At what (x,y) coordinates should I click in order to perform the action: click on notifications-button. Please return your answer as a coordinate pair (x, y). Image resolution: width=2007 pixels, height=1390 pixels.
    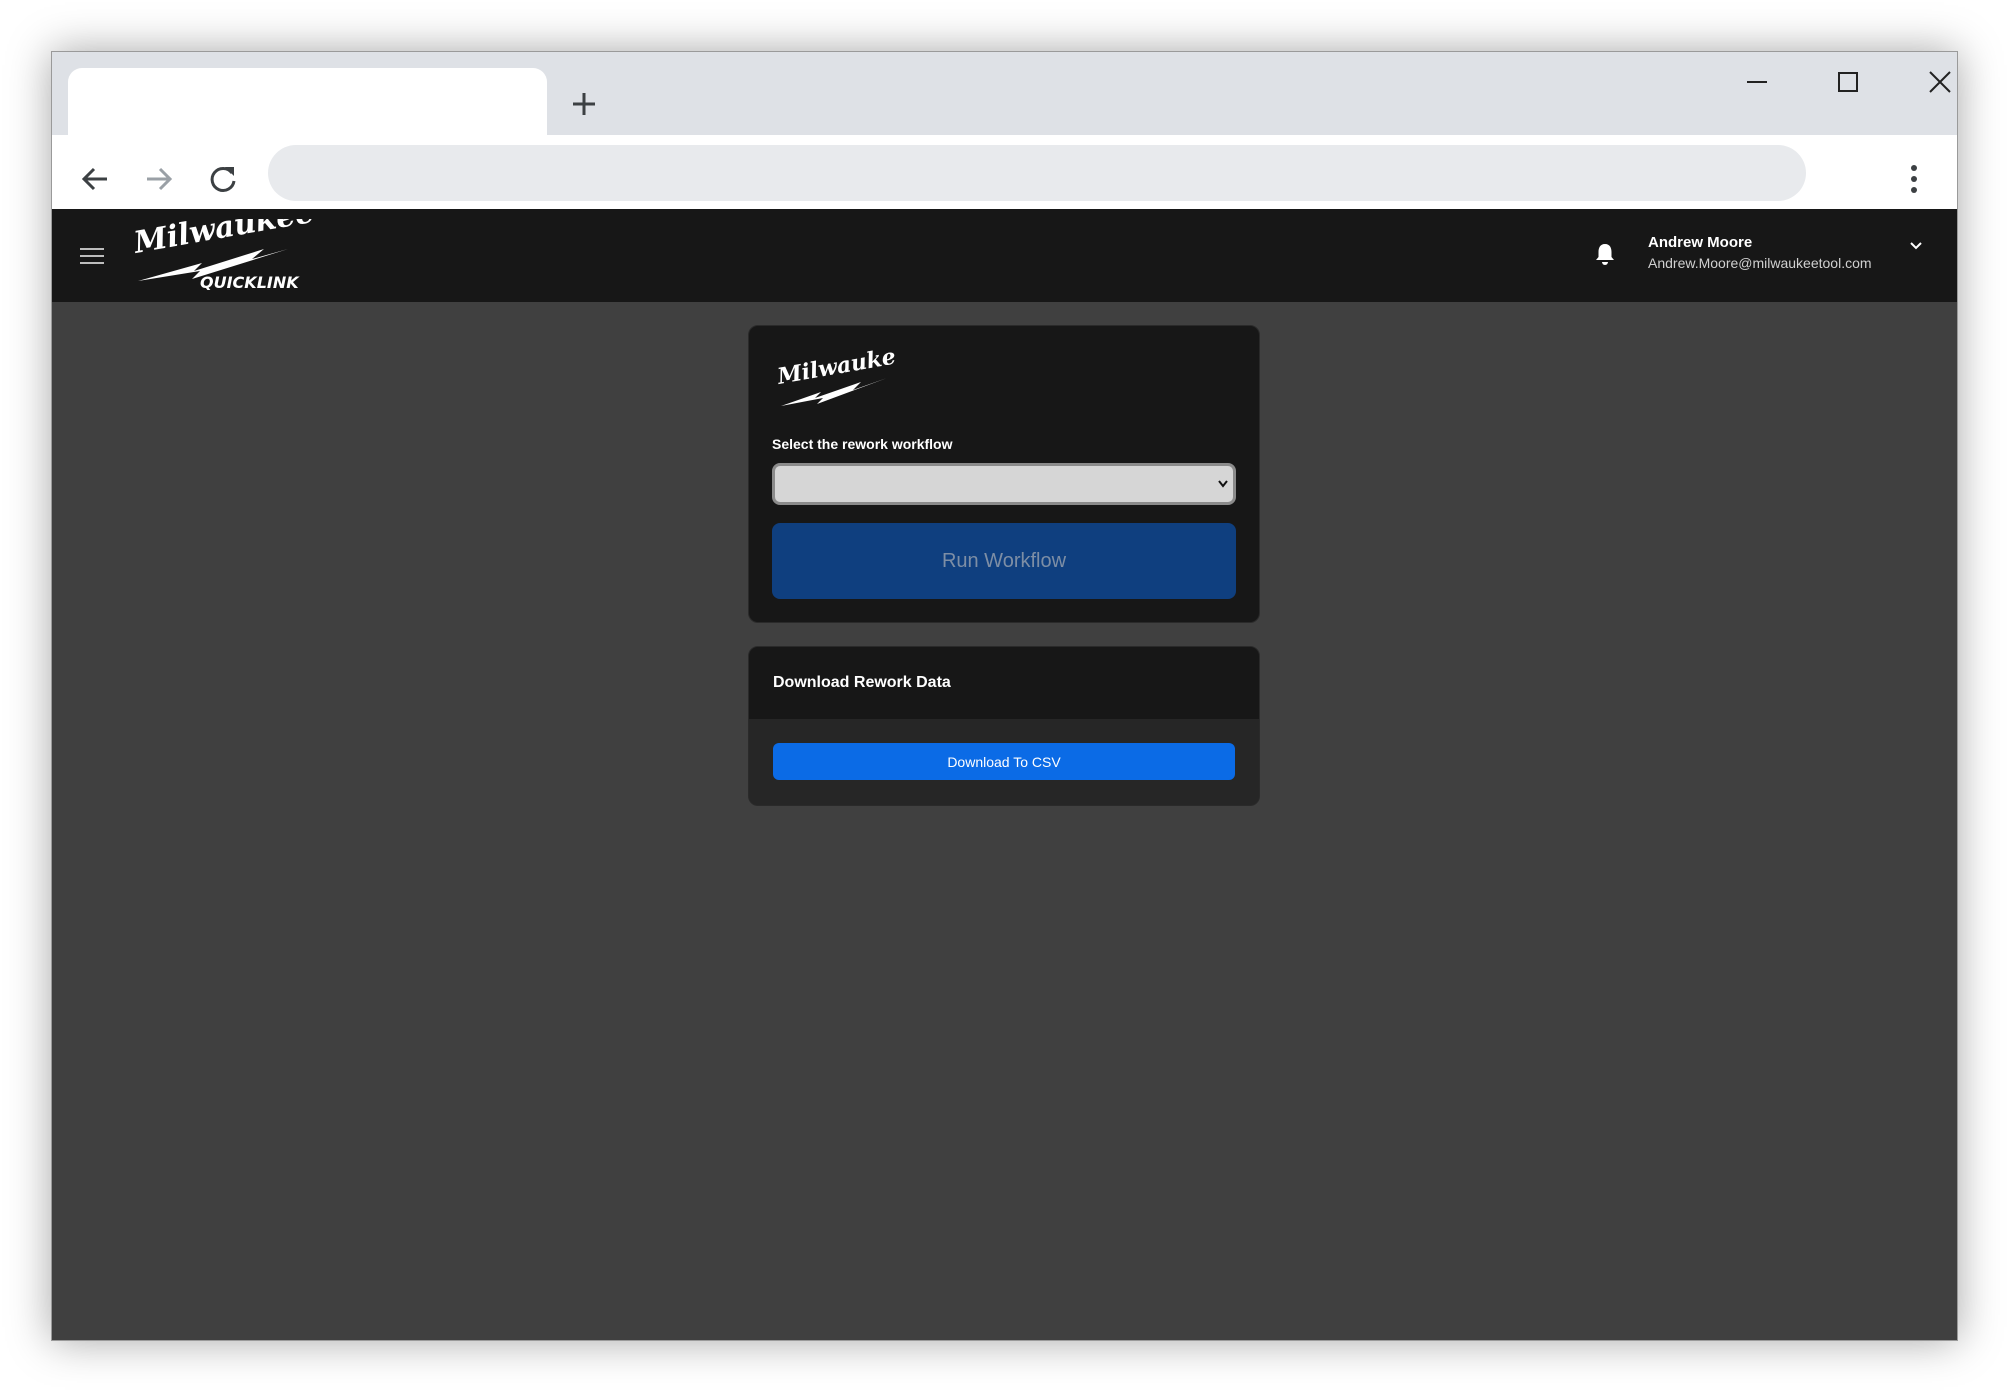
    Looking at the image, I should click on (1605, 254).